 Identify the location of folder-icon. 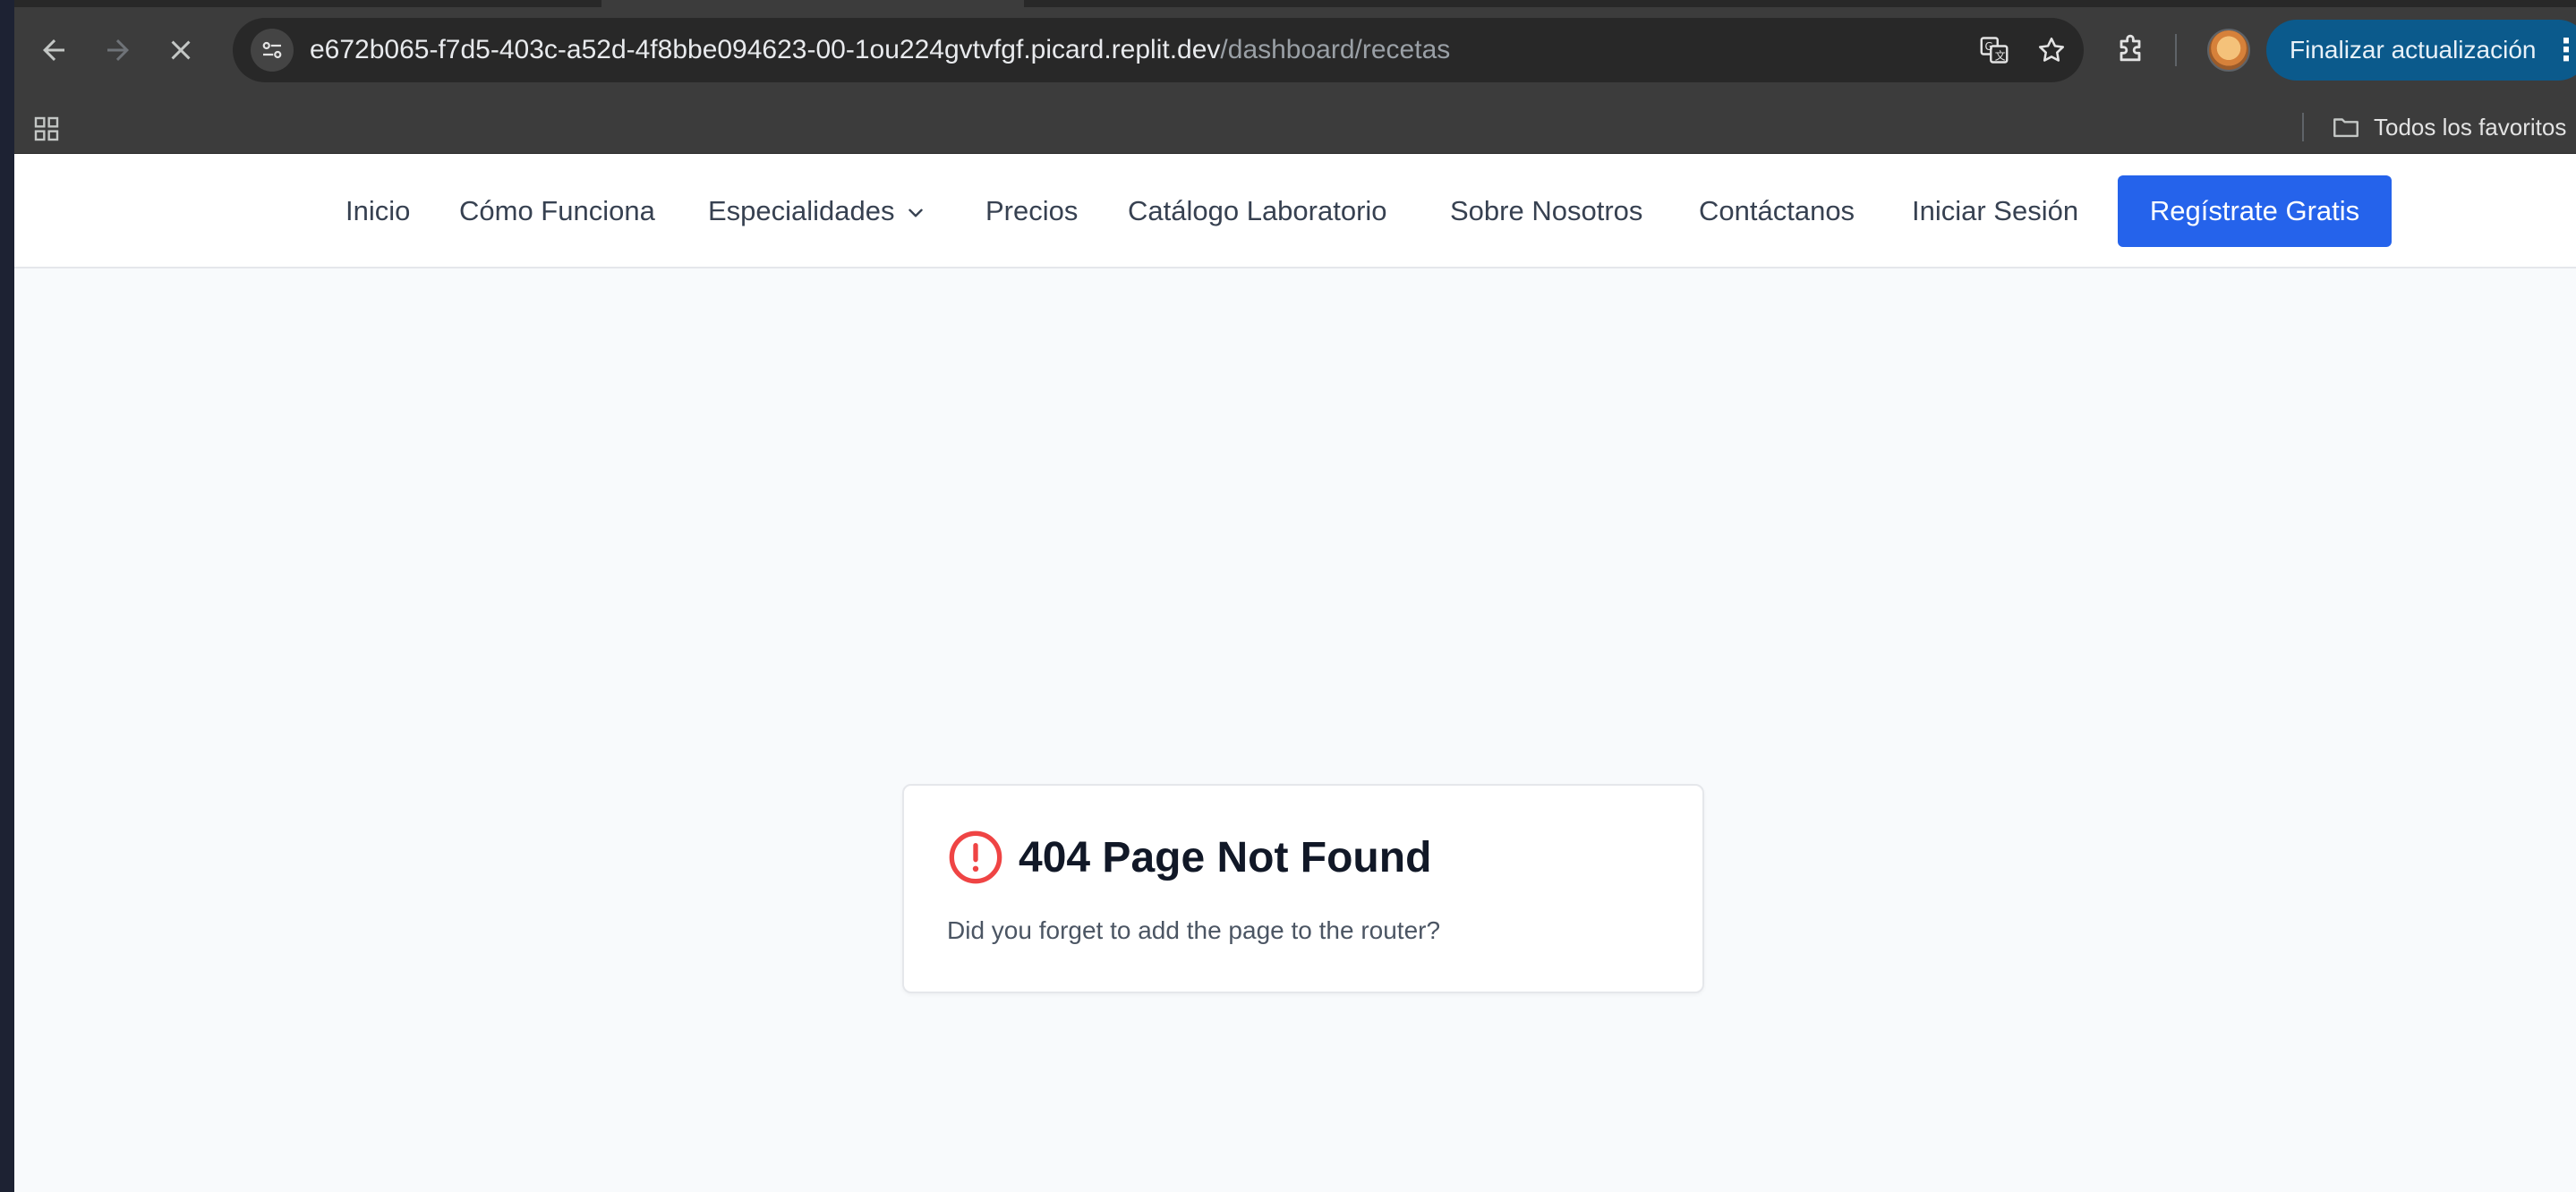
(2345, 128).